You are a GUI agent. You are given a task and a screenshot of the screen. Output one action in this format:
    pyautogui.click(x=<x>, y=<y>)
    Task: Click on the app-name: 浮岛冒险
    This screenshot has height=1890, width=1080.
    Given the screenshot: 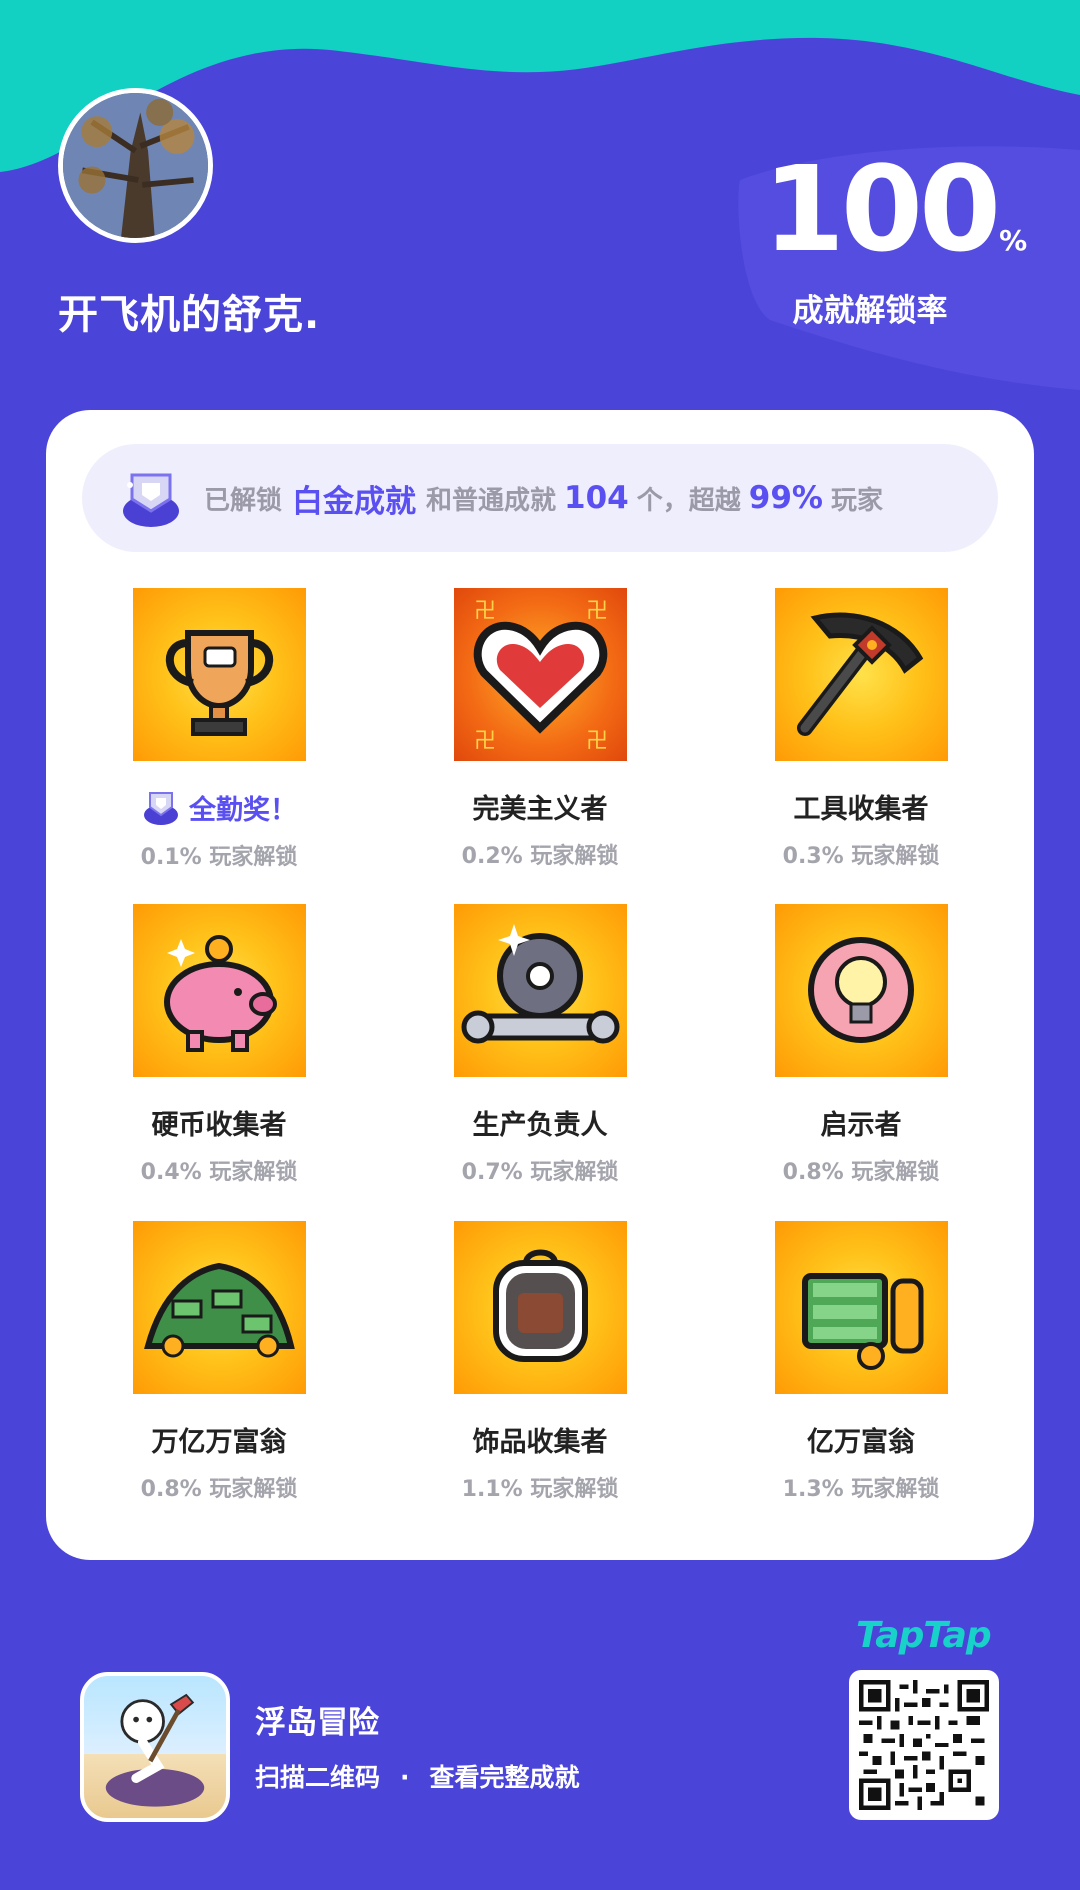 What is the action you would take?
    pyautogui.click(x=317, y=1723)
    